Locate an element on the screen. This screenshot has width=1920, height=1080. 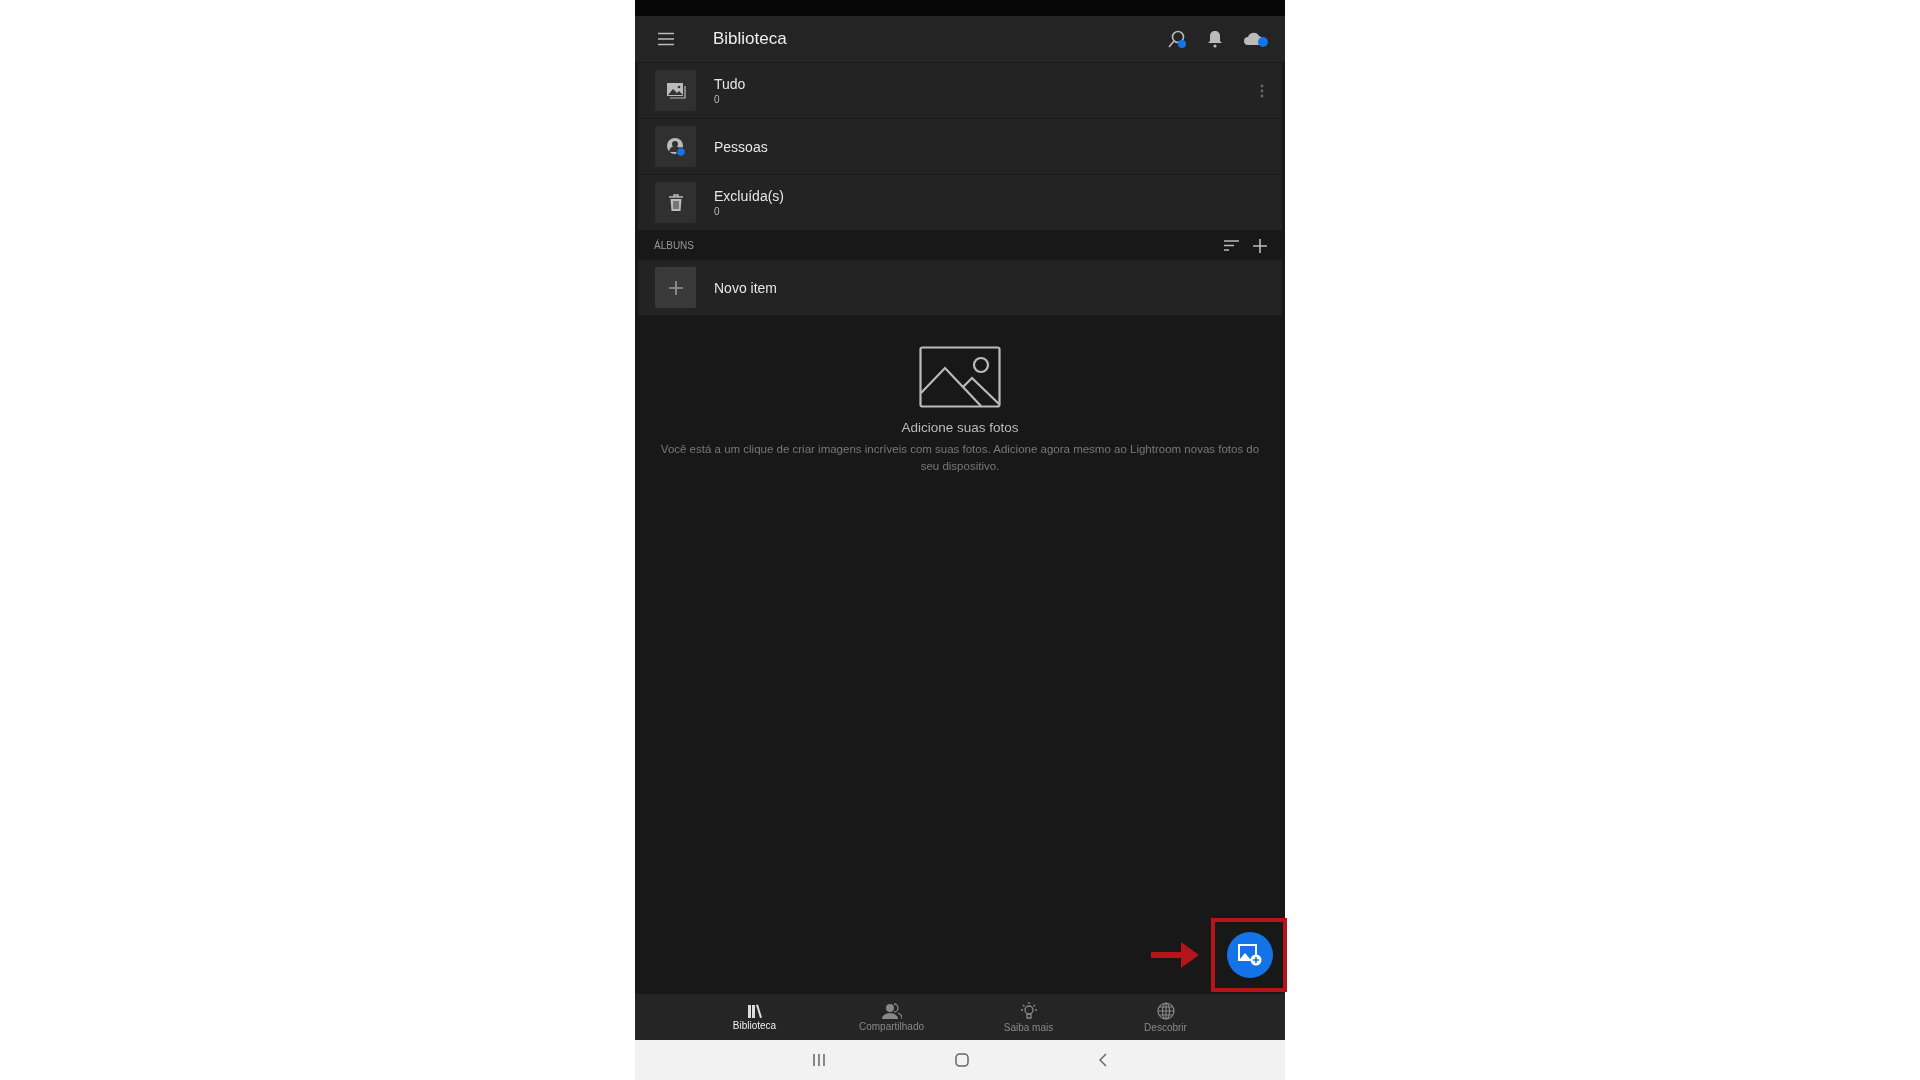
person-icon is located at coordinates (675, 146).